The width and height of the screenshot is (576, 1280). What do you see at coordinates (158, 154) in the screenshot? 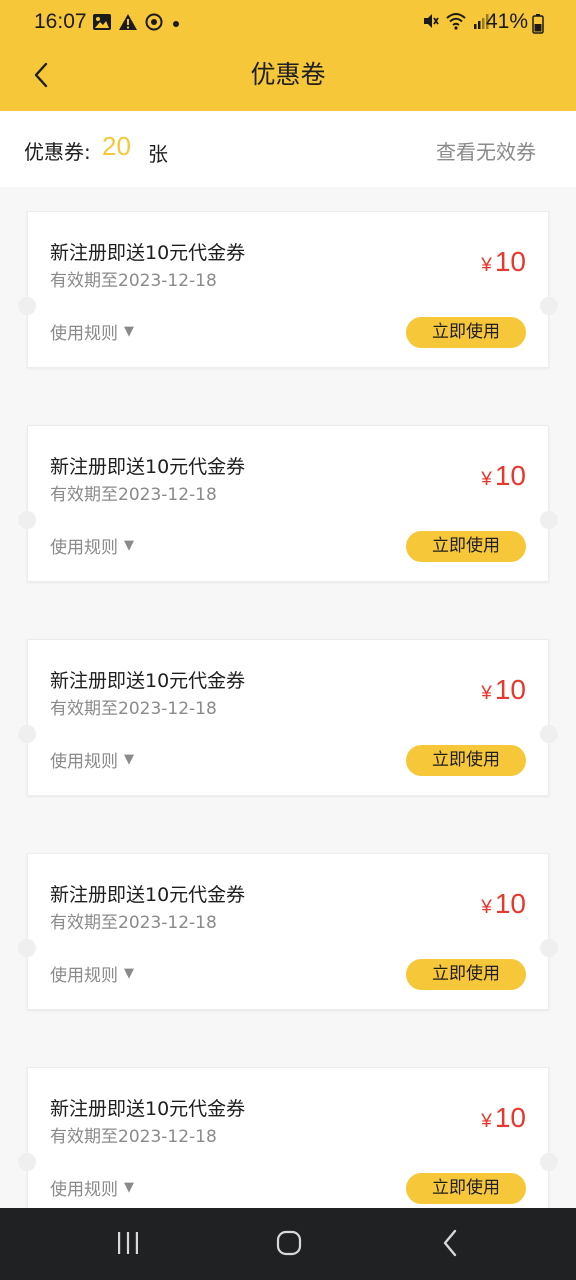
I see `coupon-count-unit: 张` at bounding box center [158, 154].